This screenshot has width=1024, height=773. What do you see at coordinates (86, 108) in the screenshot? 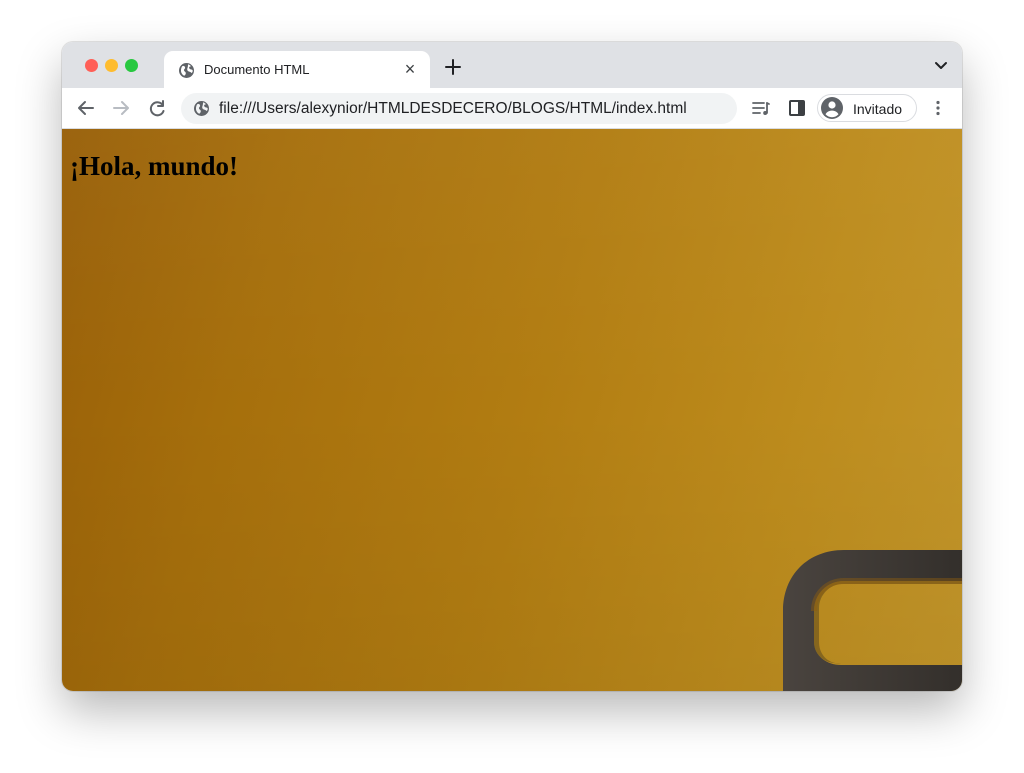
I see `back-arrow-icon` at bounding box center [86, 108].